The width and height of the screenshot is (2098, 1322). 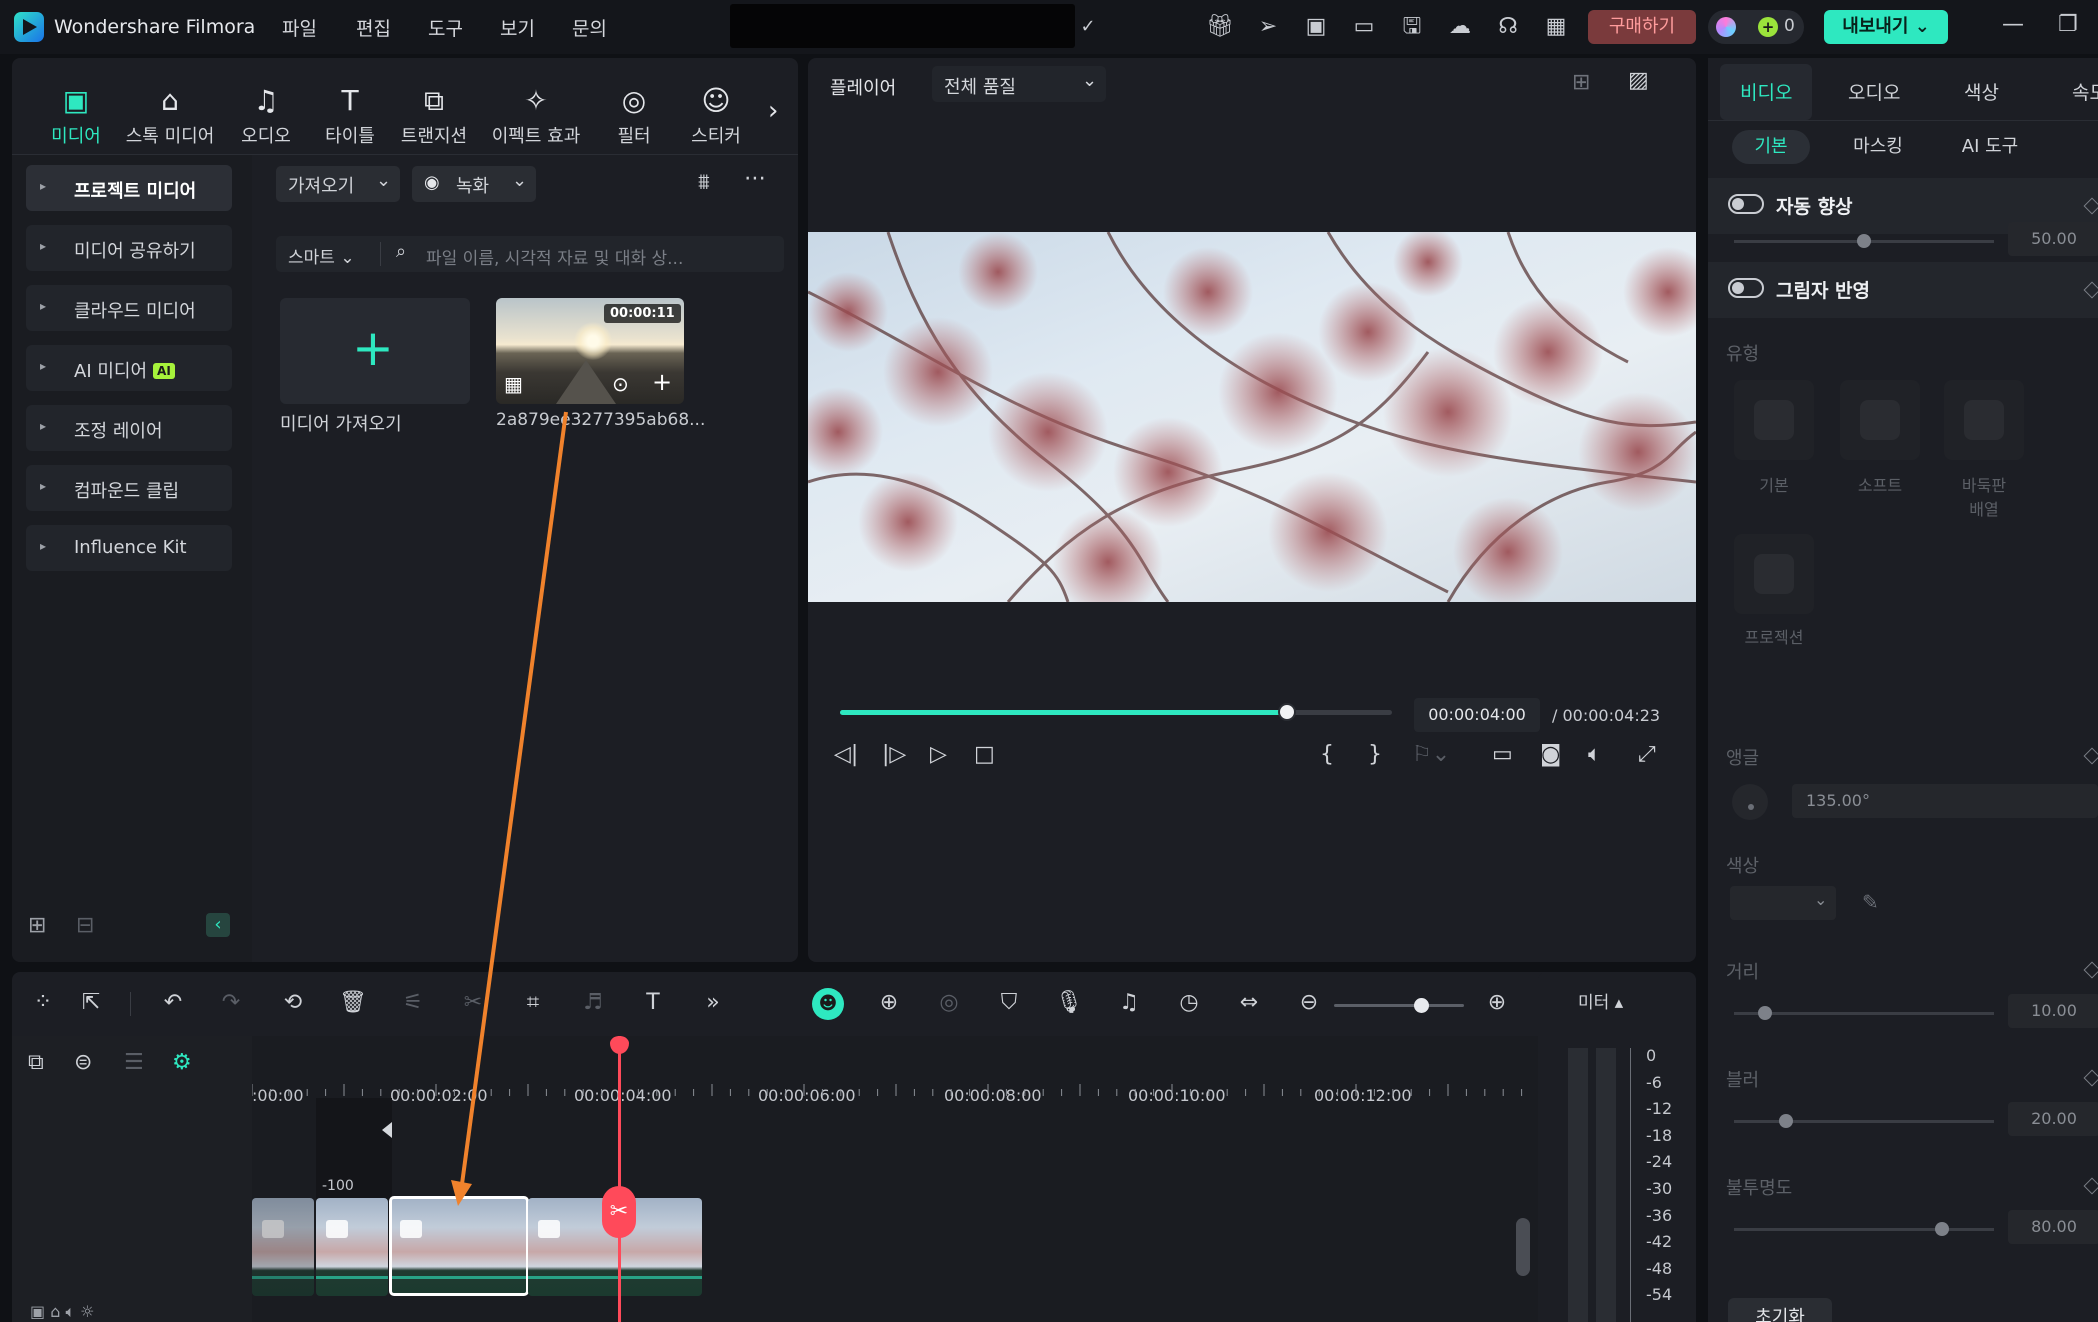 I want to click on tab-stickers: ☺ 스티커, so click(x=716, y=116).